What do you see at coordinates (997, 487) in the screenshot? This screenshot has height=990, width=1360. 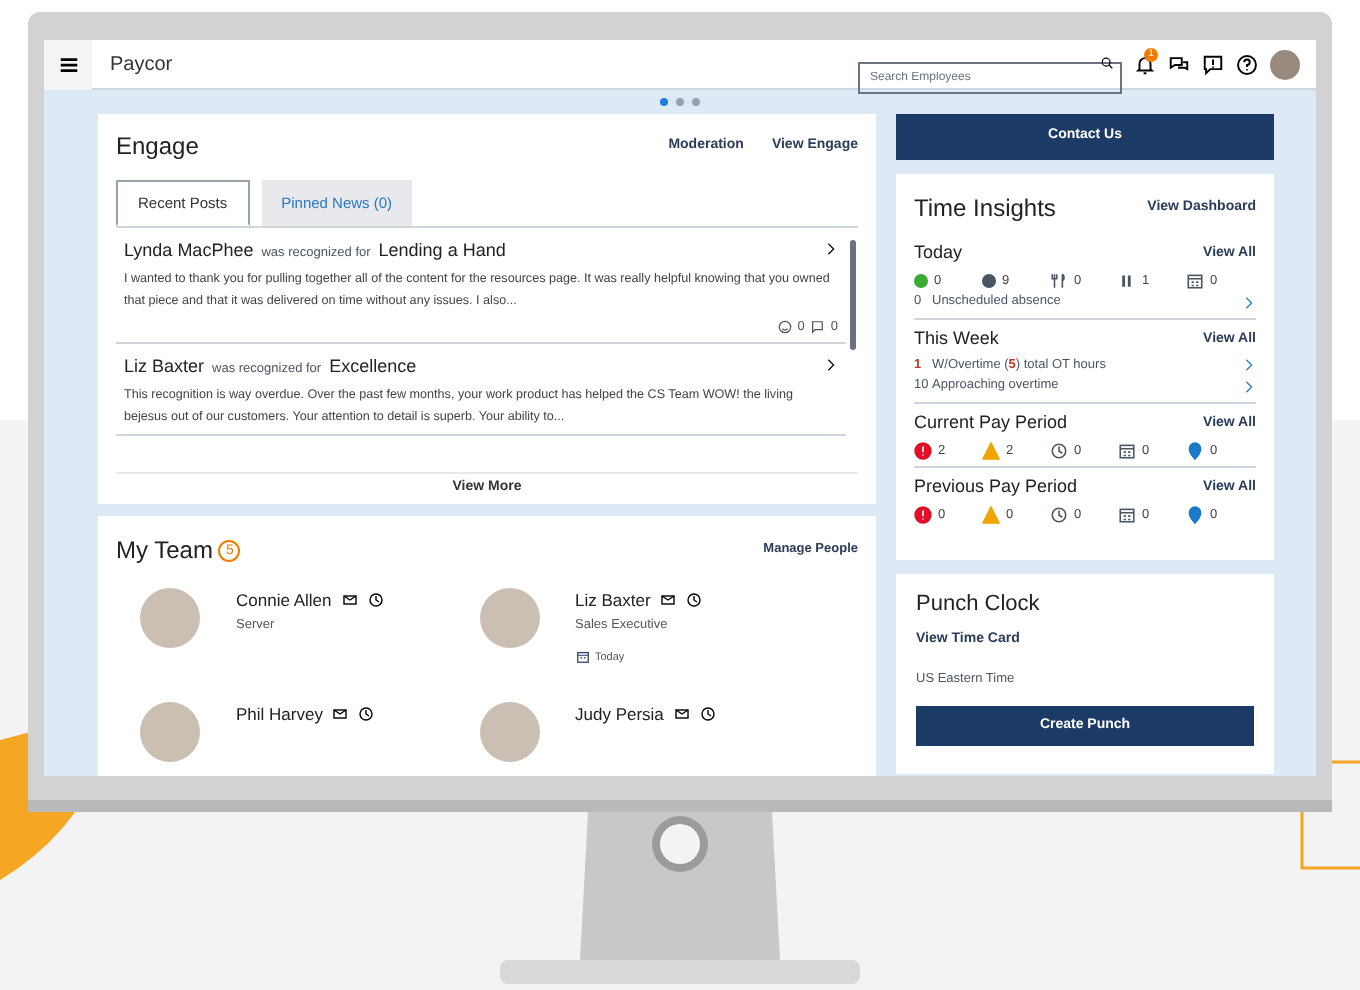 I see `section-title: Previous Pay Period` at bounding box center [997, 487].